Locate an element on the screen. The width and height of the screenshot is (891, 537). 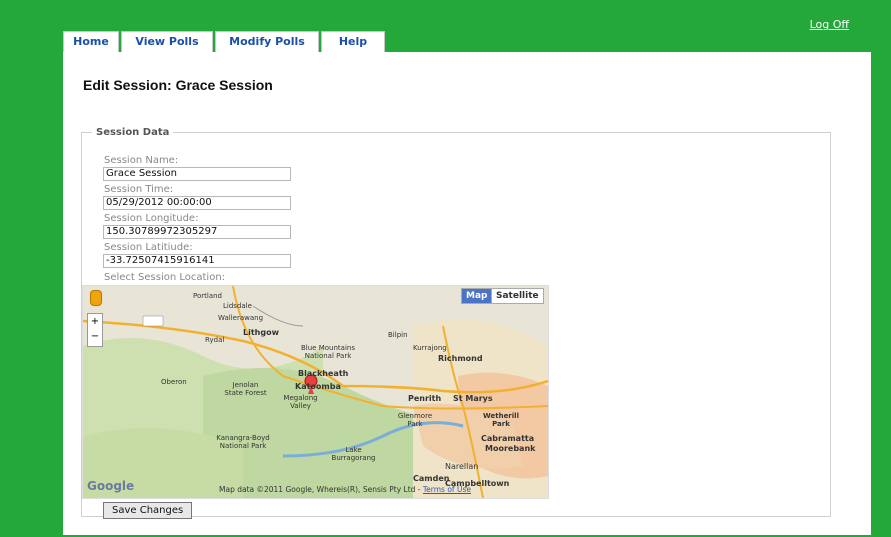
session-longitude-label: Session Longitude: is located at coordinates (151, 218).